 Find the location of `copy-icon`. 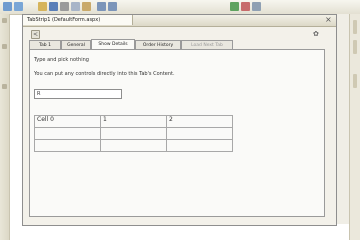

copy-icon is located at coordinates (75, 6).